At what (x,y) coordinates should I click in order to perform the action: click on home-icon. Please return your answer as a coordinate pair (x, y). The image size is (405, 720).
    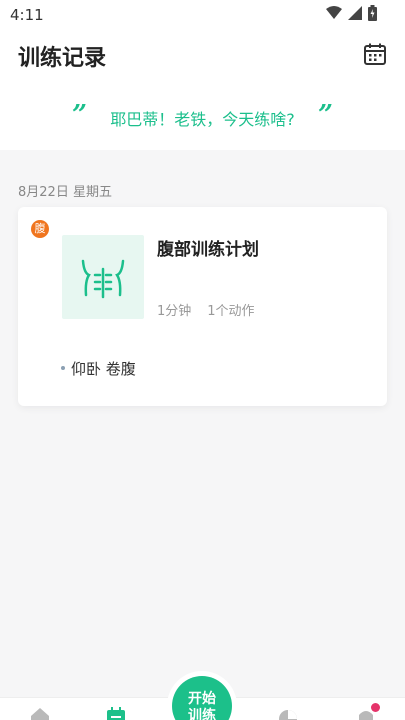
    Looking at the image, I should click on (40, 714).